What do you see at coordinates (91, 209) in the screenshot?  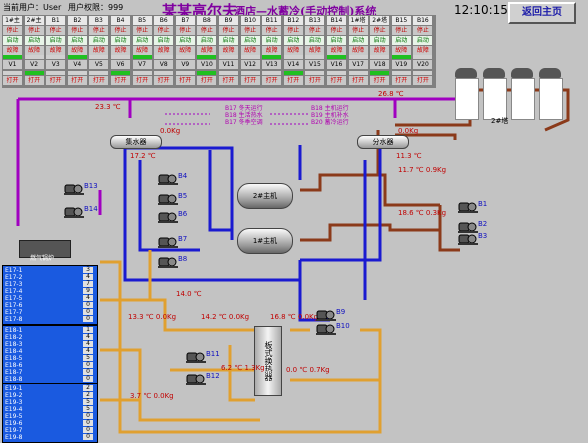 I see `pump-label: B14` at bounding box center [91, 209].